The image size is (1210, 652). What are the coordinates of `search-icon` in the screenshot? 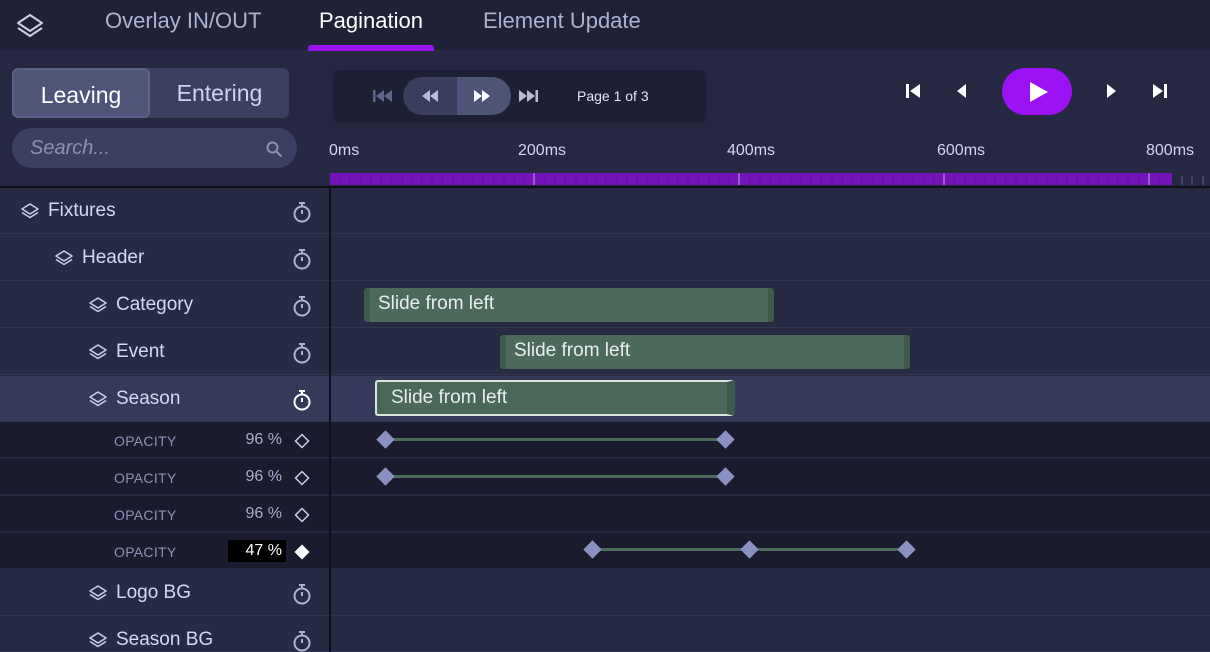 It's located at (274, 149).